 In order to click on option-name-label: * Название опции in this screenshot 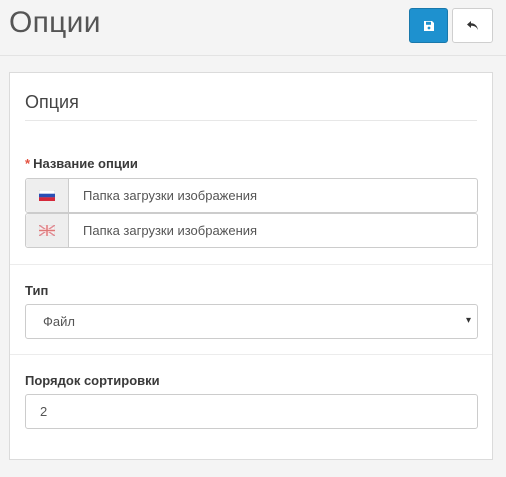, I will do `click(81, 163)`.